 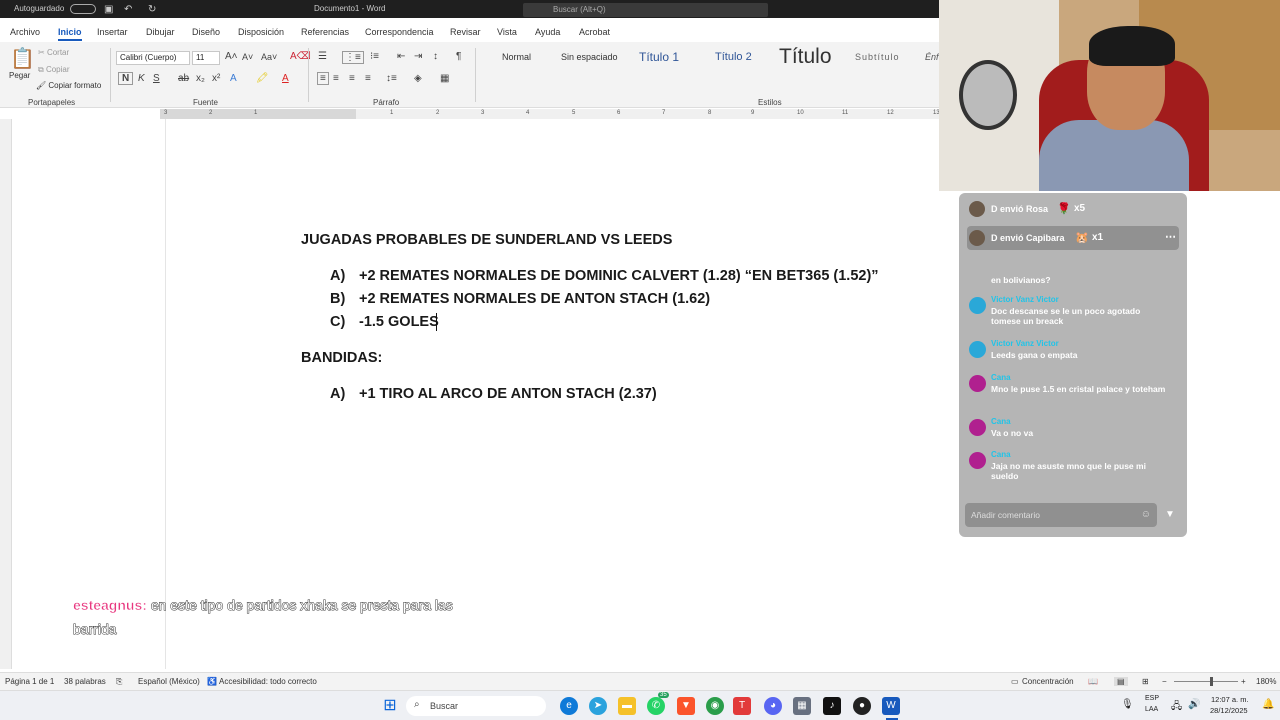 What do you see at coordinates (1229, 710) in the screenshot?
I see `clock-date: 28/12/2025` at bounding box center [1229, 710].